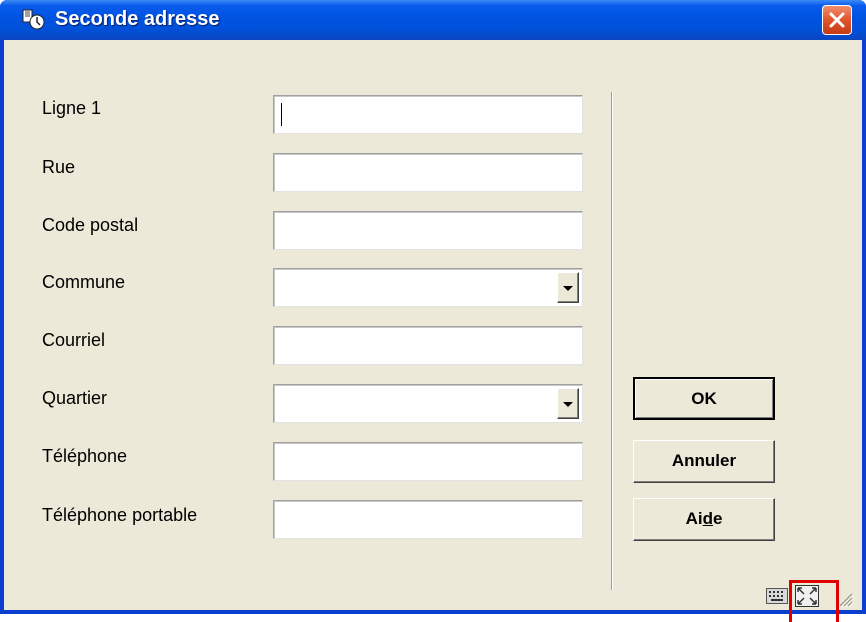 The height and width of the screenshot is (622, 866). What do you see at coordinates (428, 345) in the screenshot?
I see `courriel-input` at bounding box center [428, 345].